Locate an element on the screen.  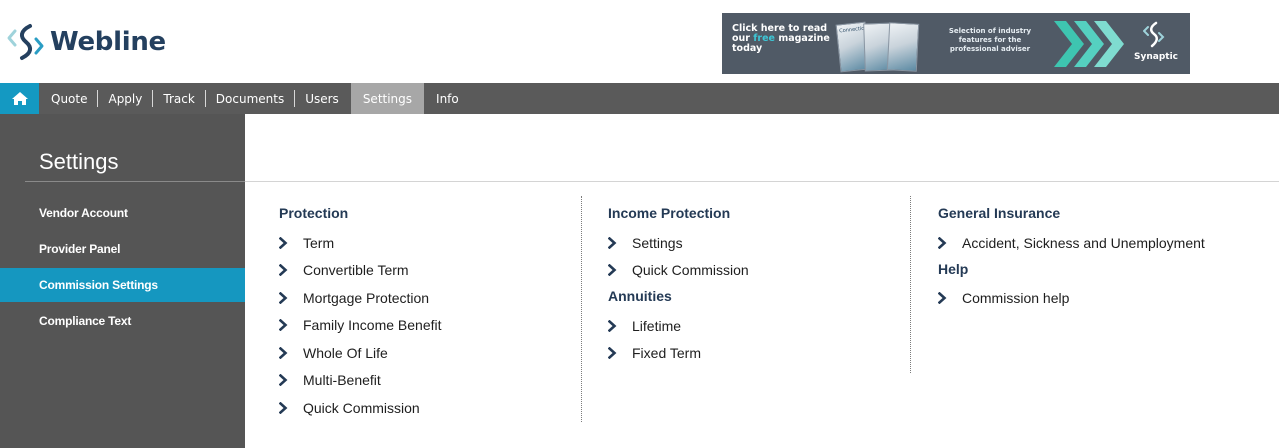
general-insurance-link: Accident, Sickness and Unemployment is located at coordinates (1071, 243).